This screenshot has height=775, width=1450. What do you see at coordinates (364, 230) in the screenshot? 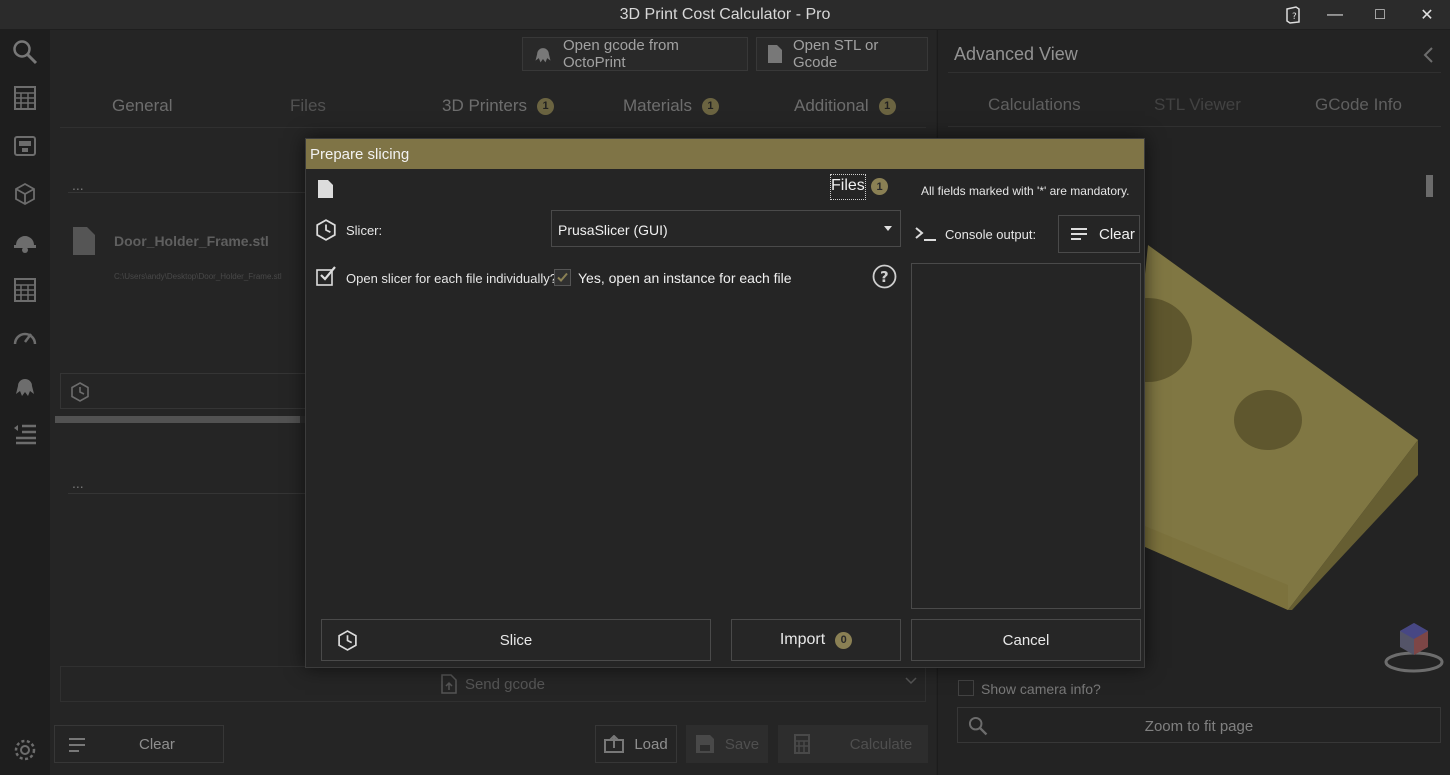
I see `slicer-label: Slicer:` at bounding box center [364, 230].